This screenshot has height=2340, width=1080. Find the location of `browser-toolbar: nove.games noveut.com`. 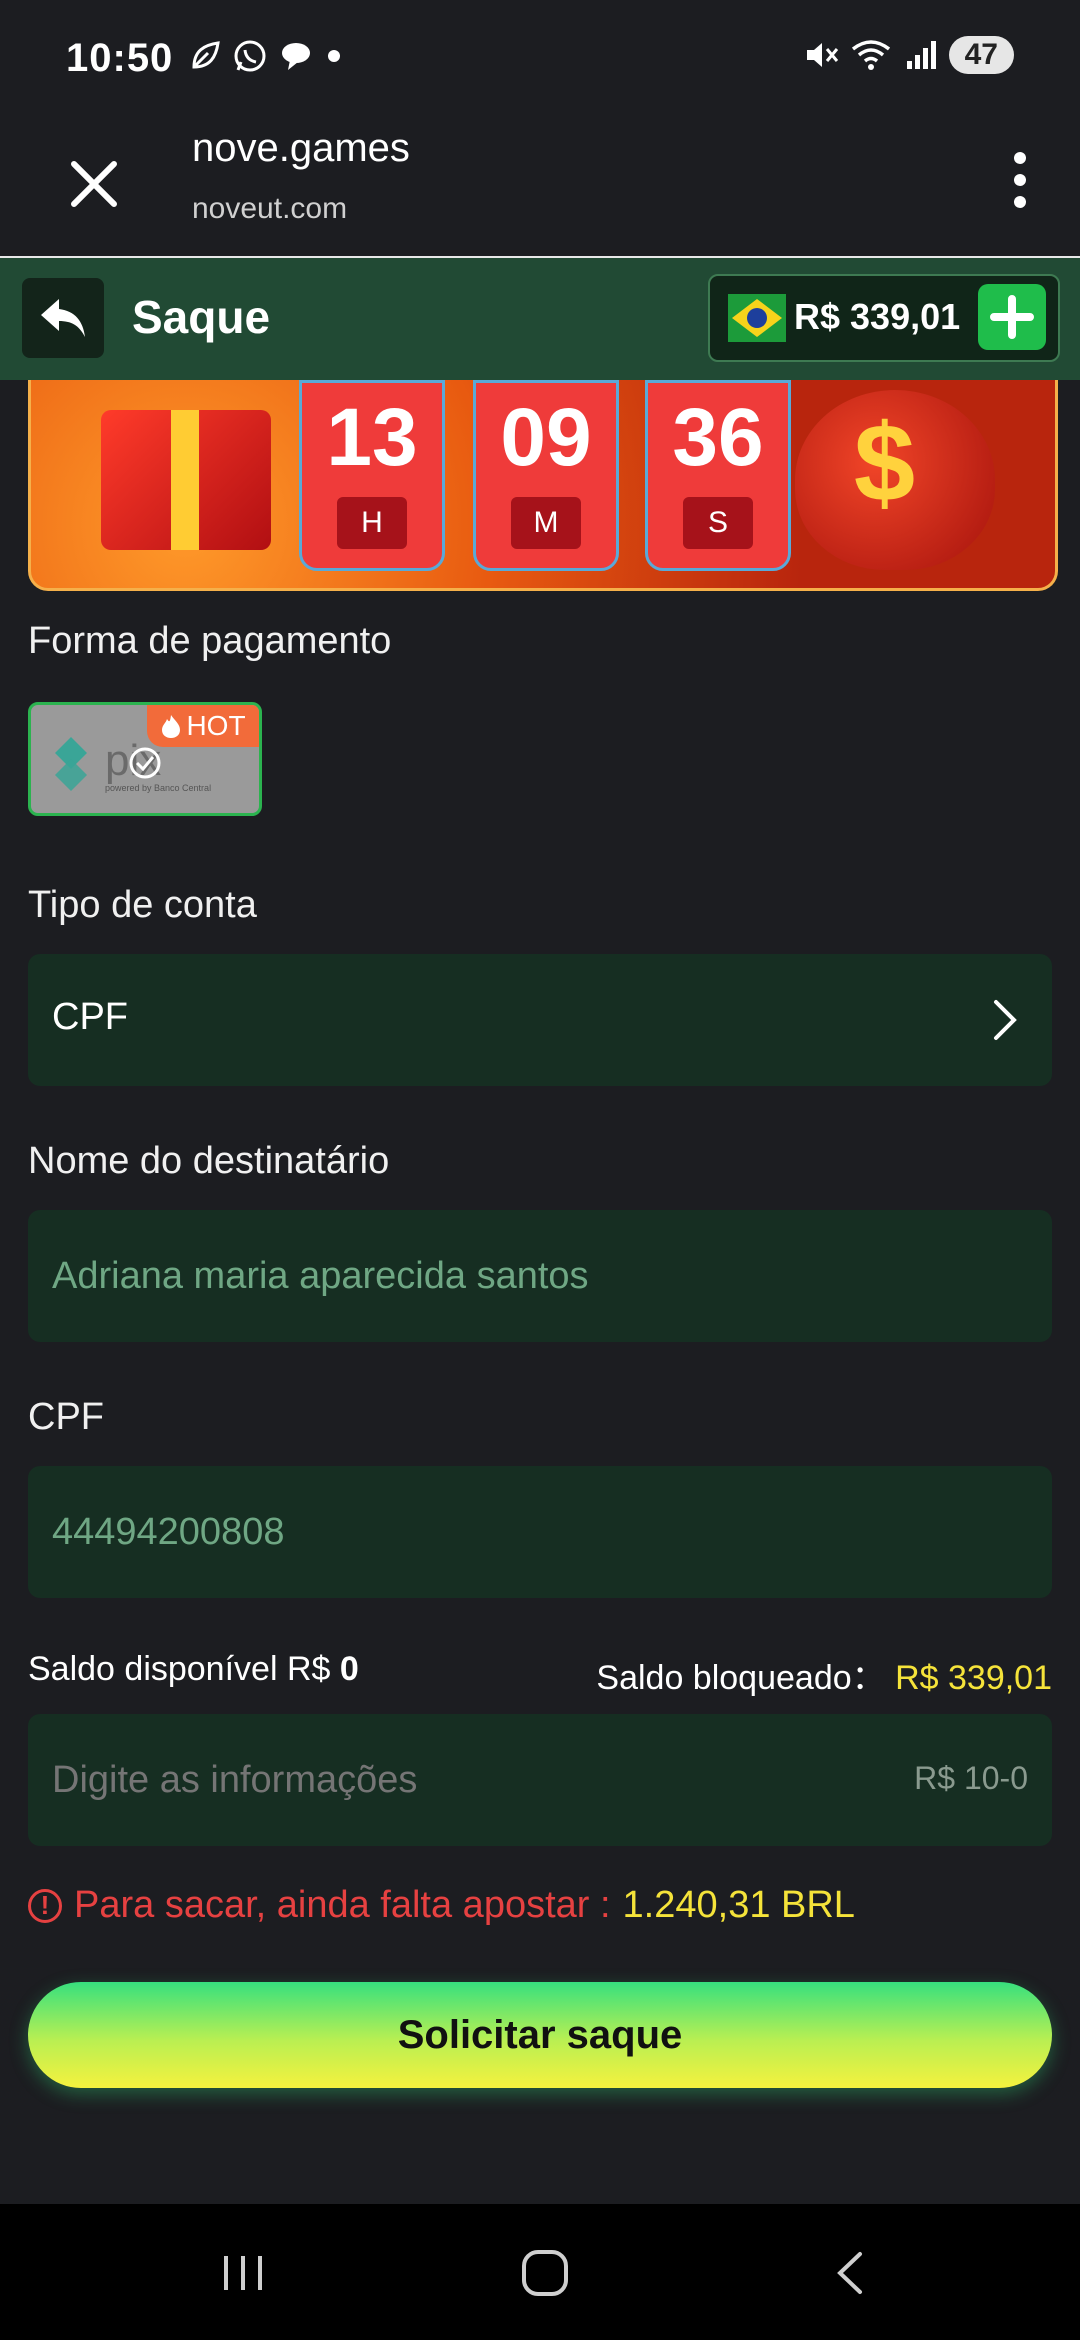

browser-toolbar: nove.games noveut.com is located at coordinates (540, 189).